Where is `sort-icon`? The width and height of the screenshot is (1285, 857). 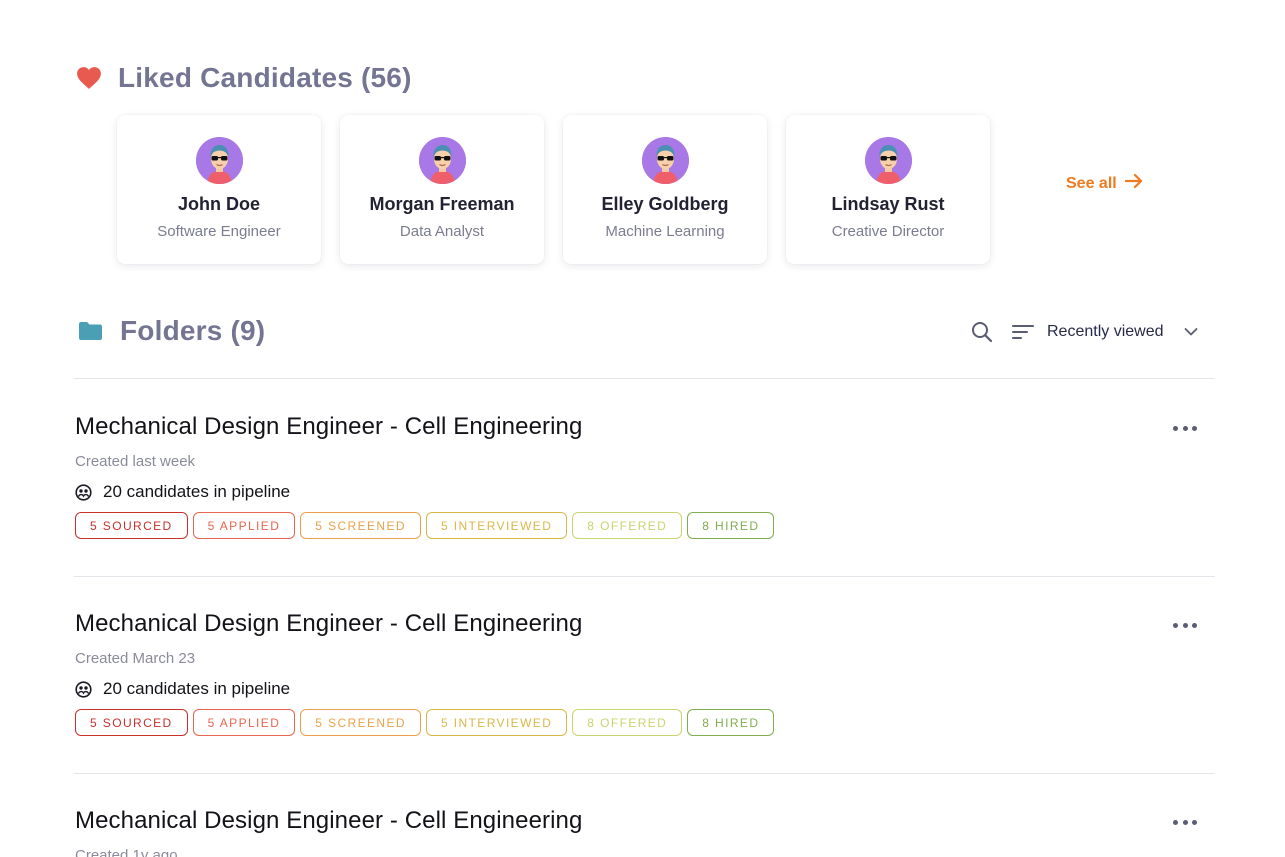
sort-icon is located at coordinates (1023, 332).